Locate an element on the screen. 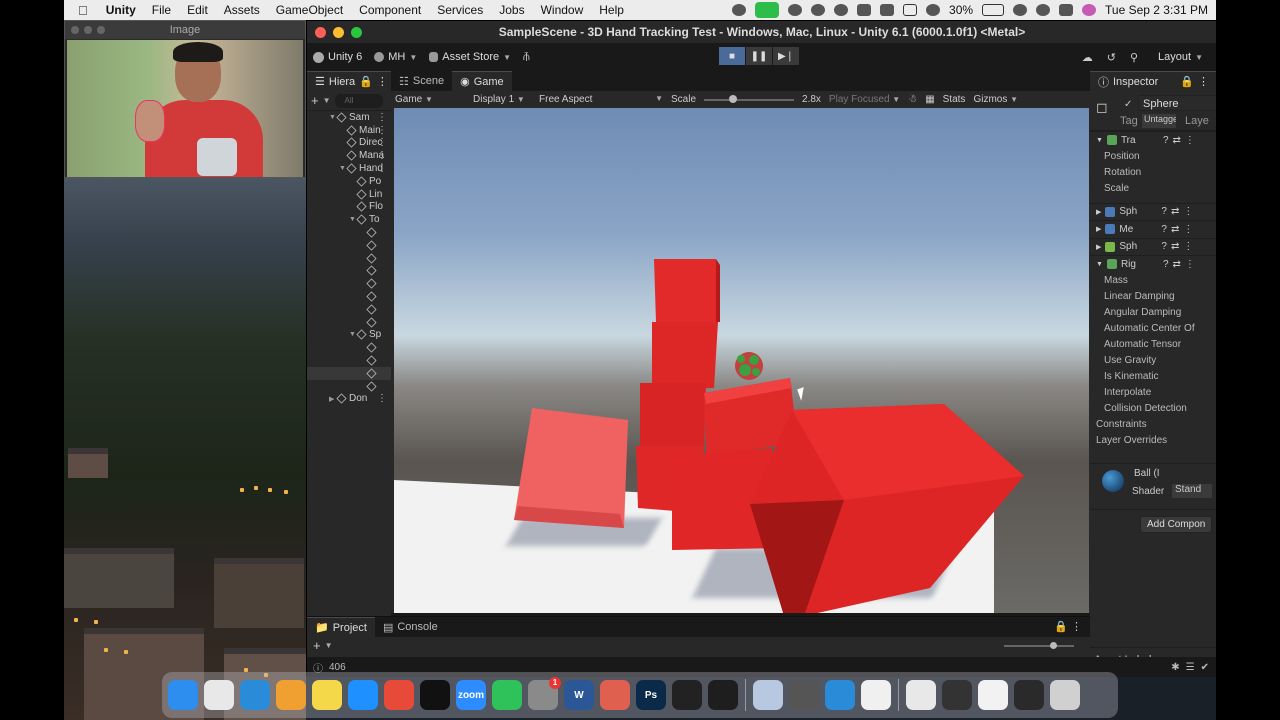 The image size is (1280, 720). webcam-titlebar: Image is located at coordinates (185, 30).